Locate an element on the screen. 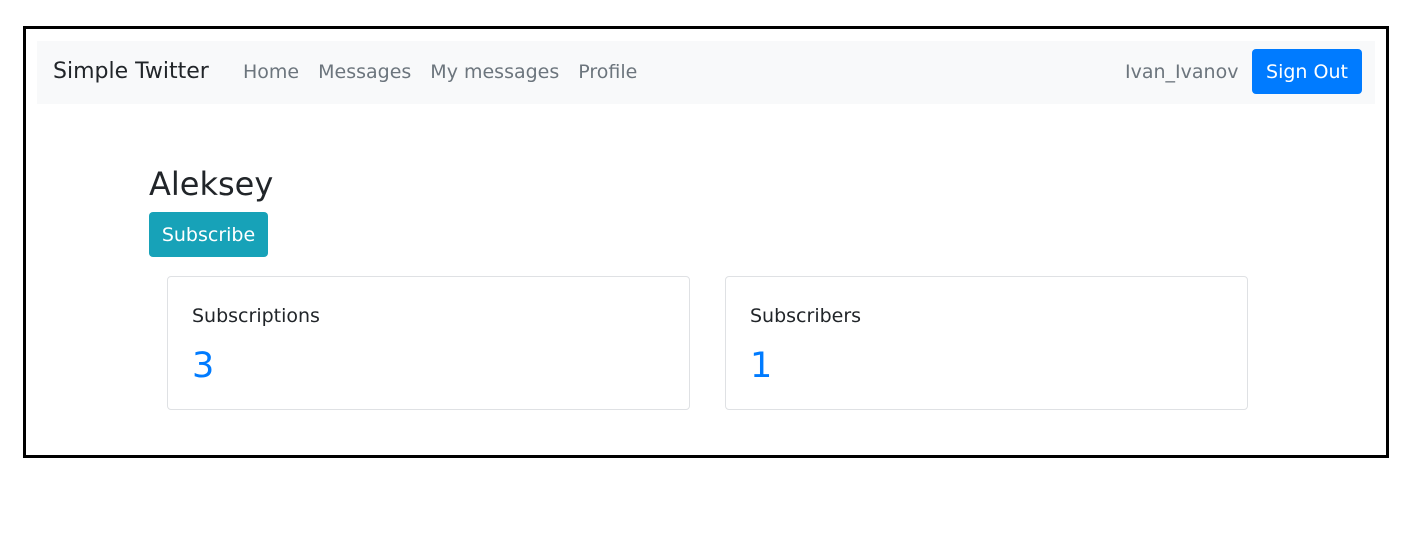 The image size is (1415, 541). nav-link-messages: Messages is located at coordinates (364, 72).